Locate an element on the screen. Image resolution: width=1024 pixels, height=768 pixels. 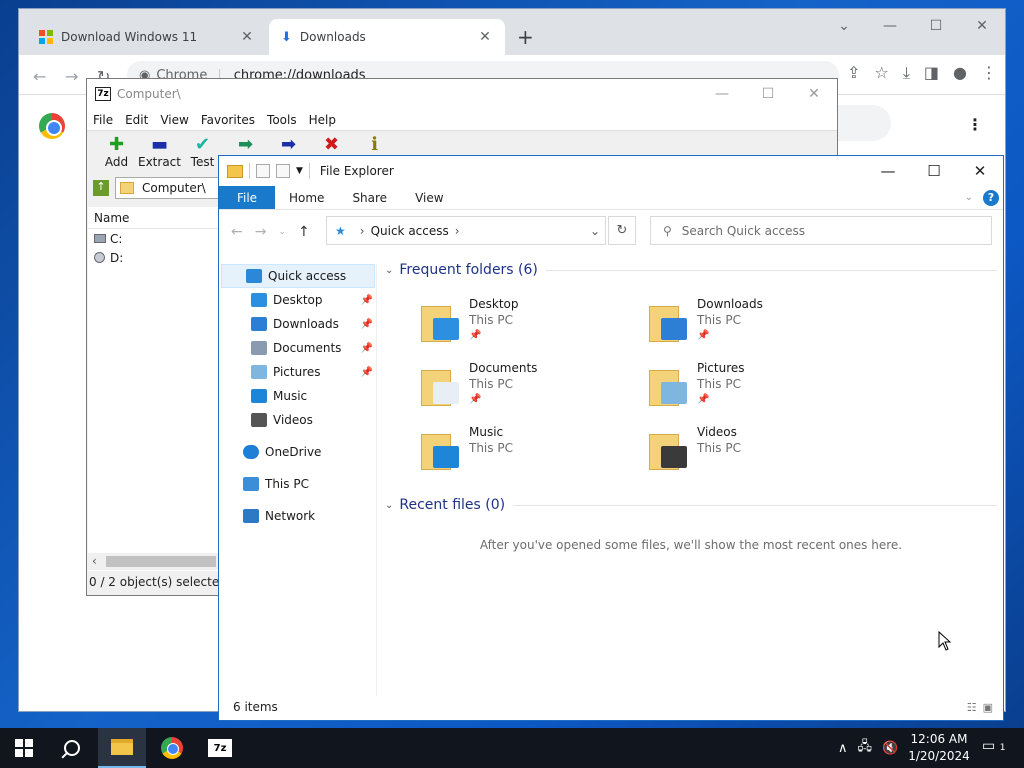
list-item: D: is located at coordinates (154, 257).